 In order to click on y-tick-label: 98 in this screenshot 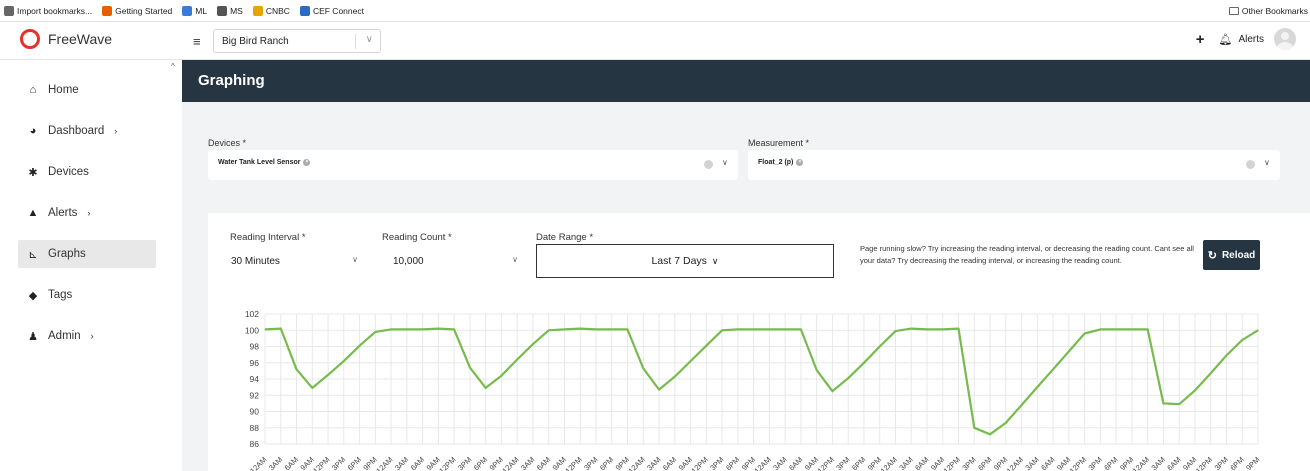, I will do `click(255, 347)`.